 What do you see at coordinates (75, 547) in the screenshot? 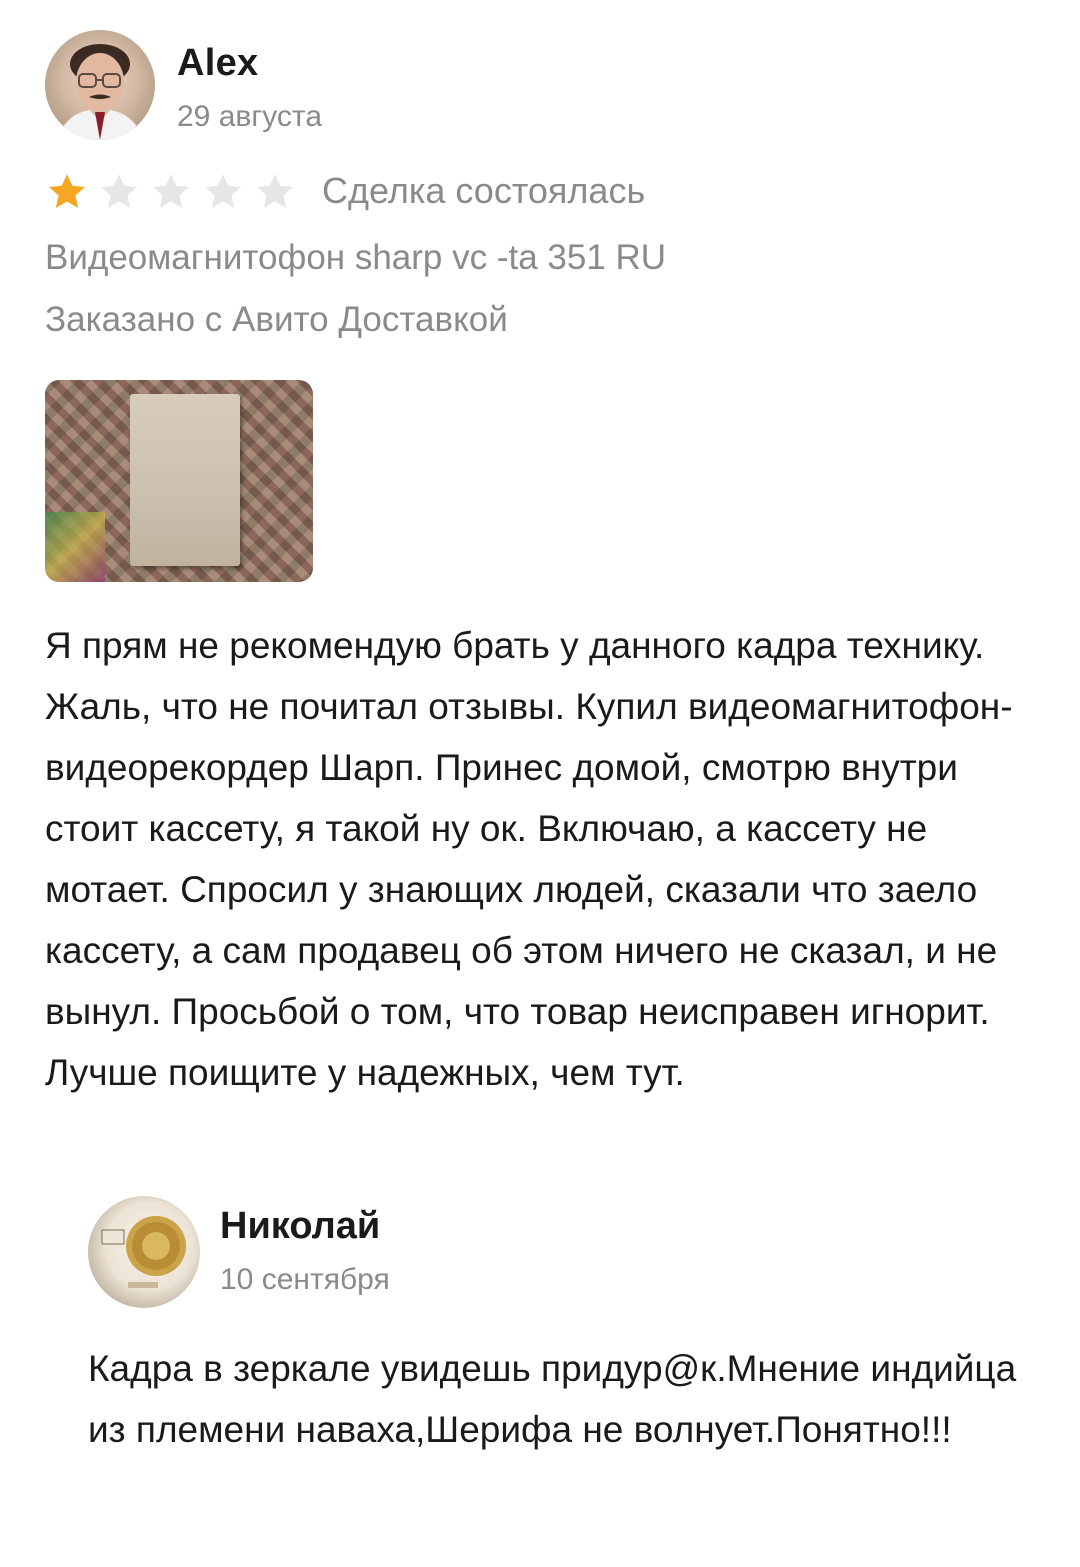
I see `photo-background-object` at bounding box center [75, 547].